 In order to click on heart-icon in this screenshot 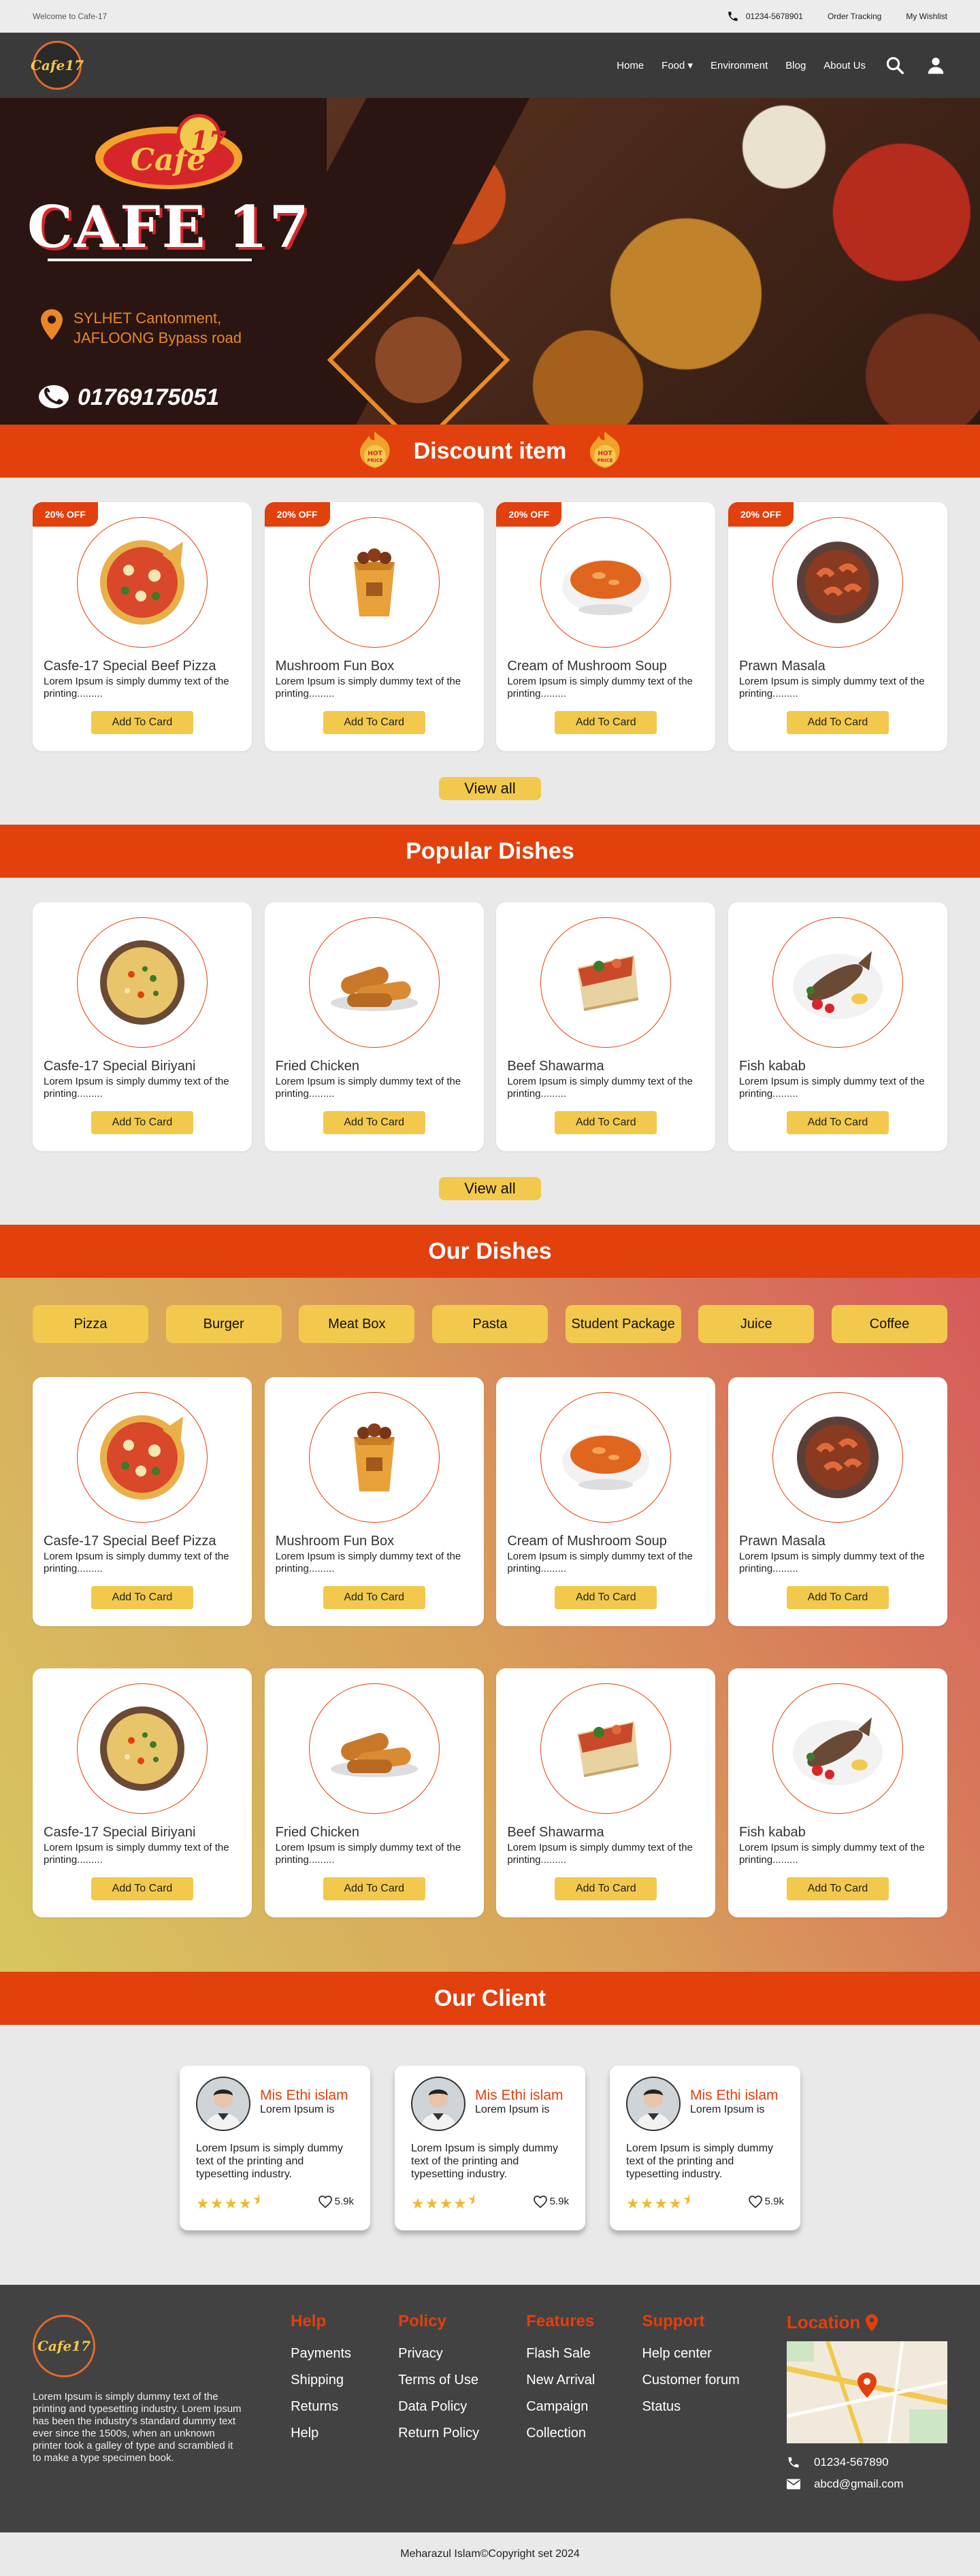, I will do `click(325, 2201)`.